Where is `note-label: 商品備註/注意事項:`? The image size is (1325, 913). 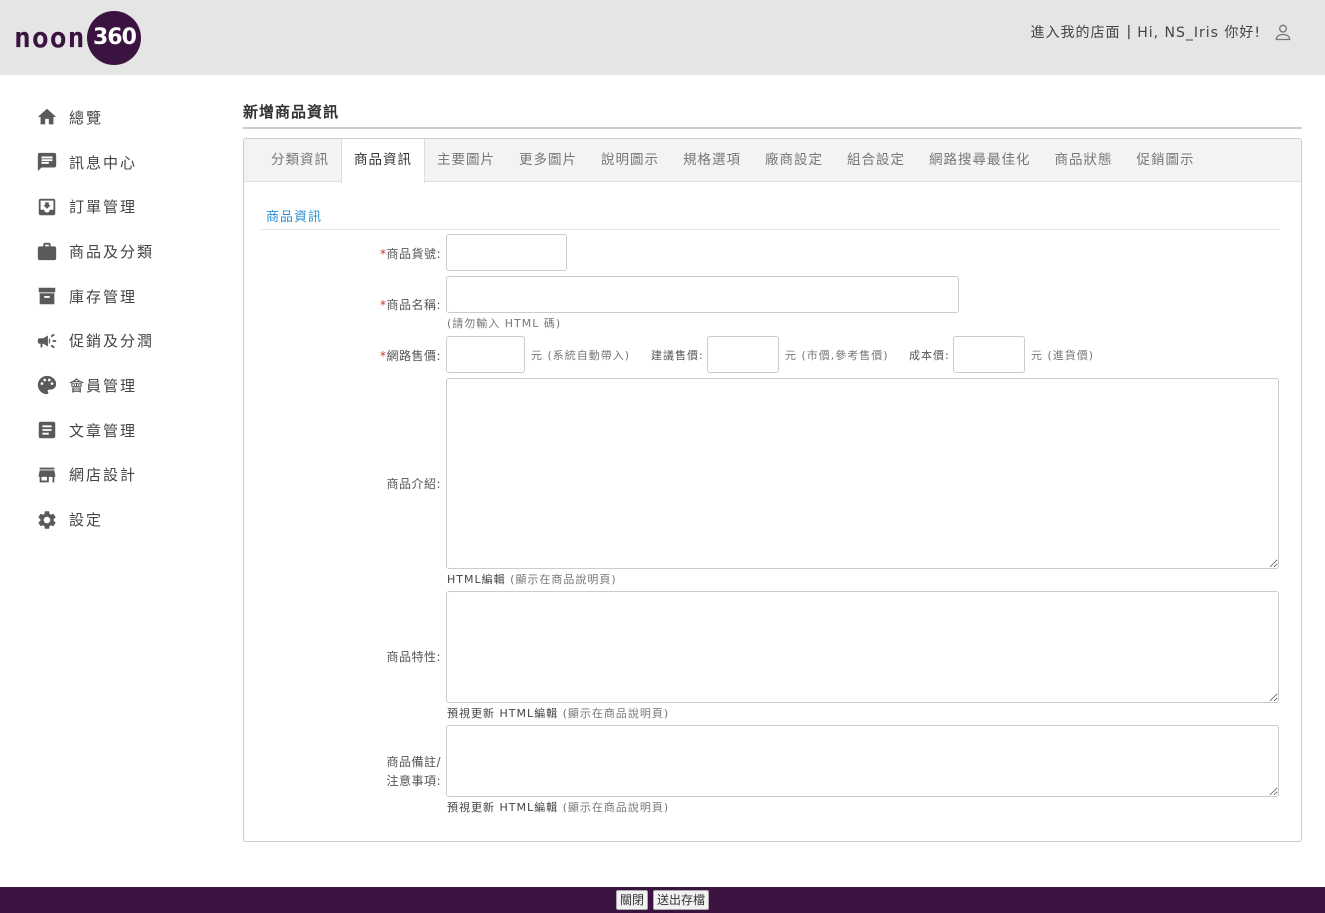
note-label: 商品備註/注意事項: is located at coordinates (351, 772).